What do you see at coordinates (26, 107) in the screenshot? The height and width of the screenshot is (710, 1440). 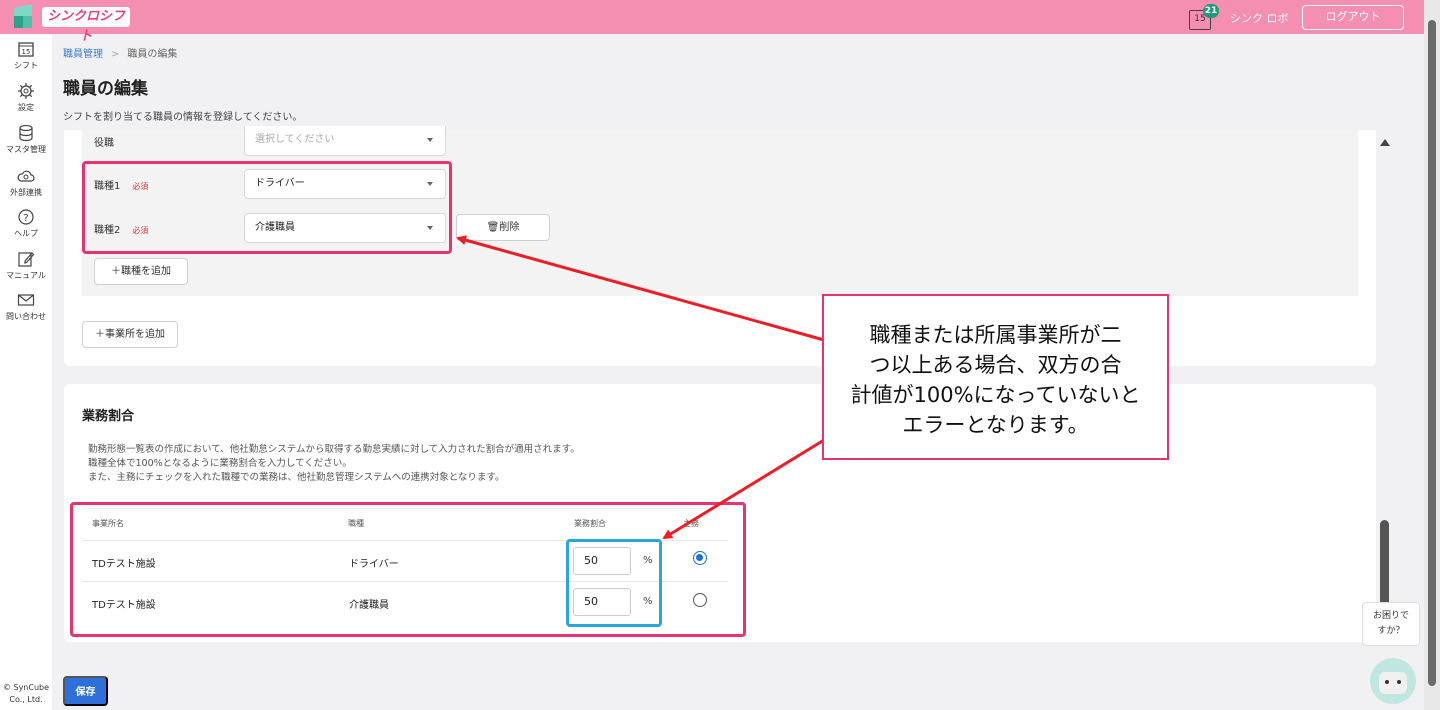 I see `sidebar-item-label: 設定` at bounding box center [26, 107].